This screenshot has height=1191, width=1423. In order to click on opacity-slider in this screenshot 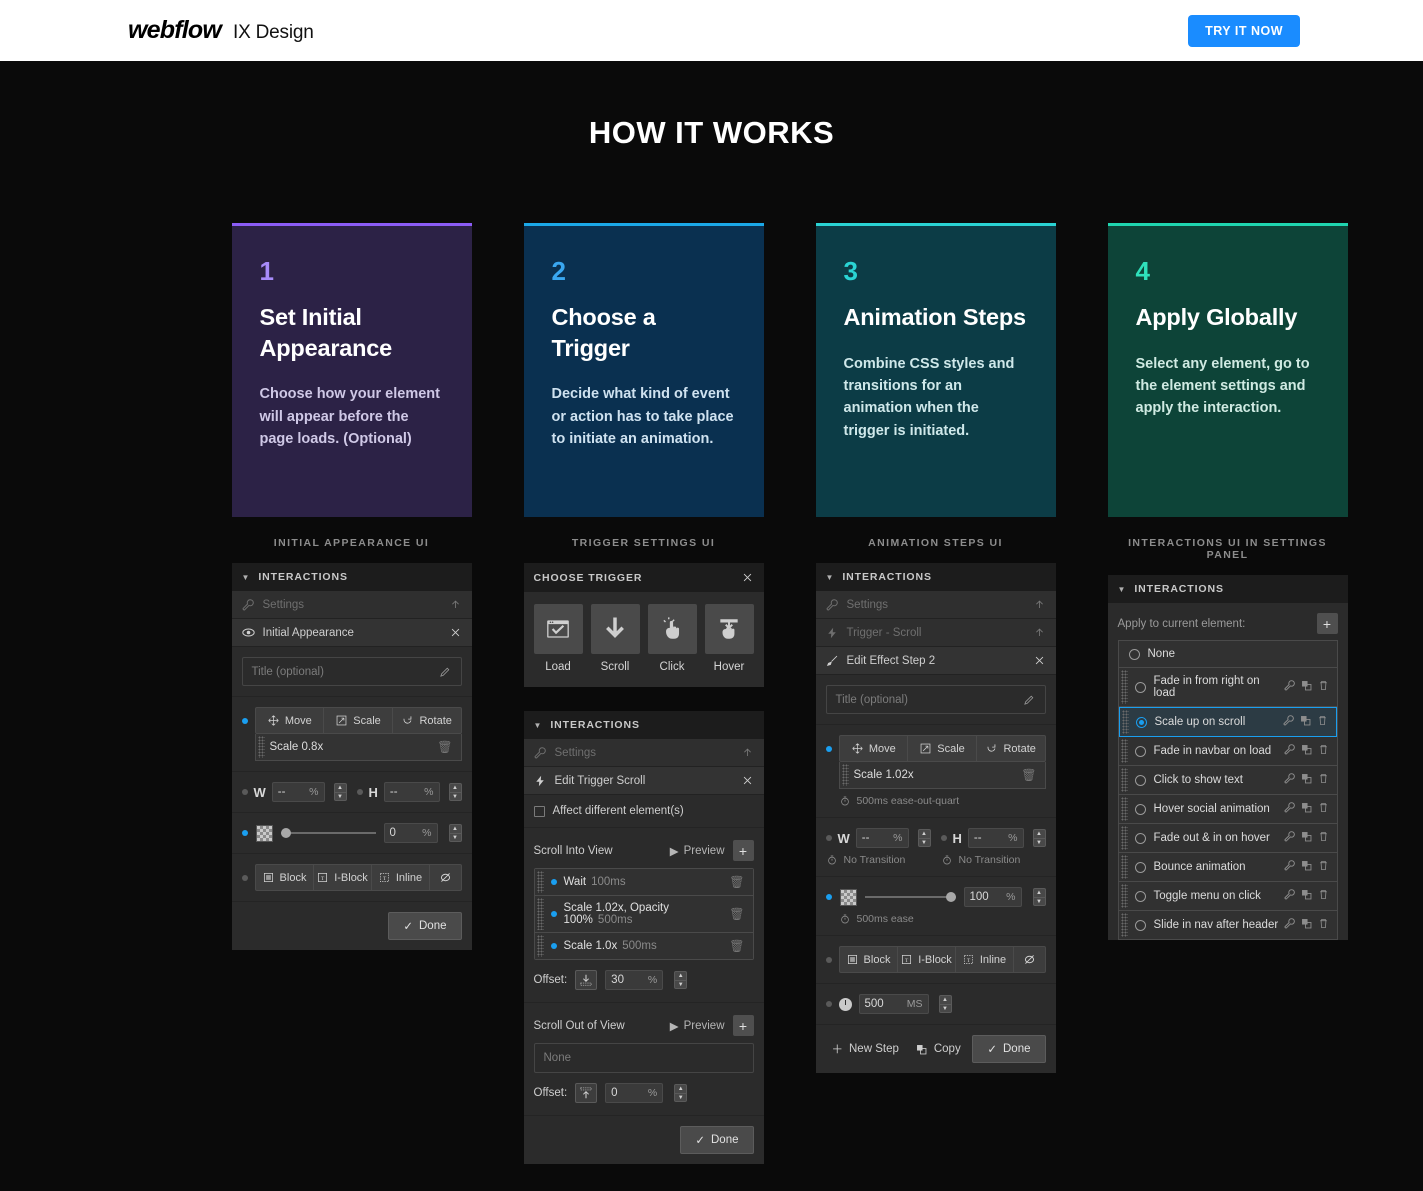, I will do `click(328, 833)`.